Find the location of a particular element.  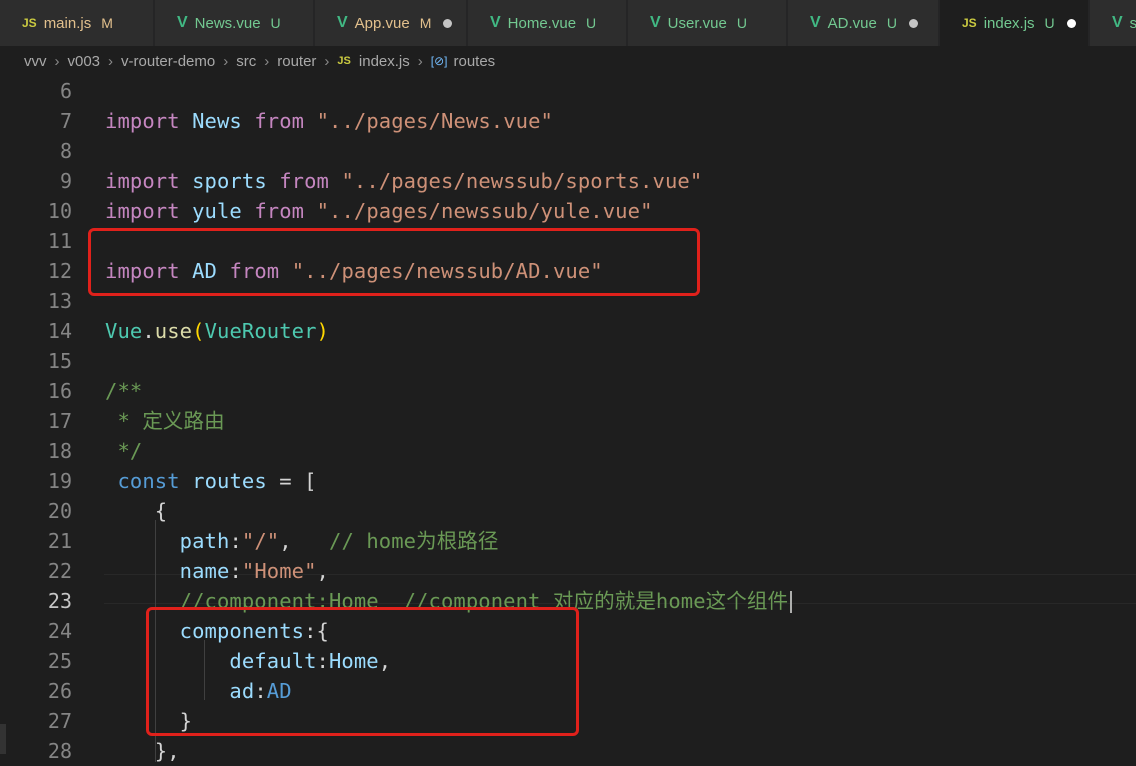

code-token: routes is located at coordinates (229, 481).